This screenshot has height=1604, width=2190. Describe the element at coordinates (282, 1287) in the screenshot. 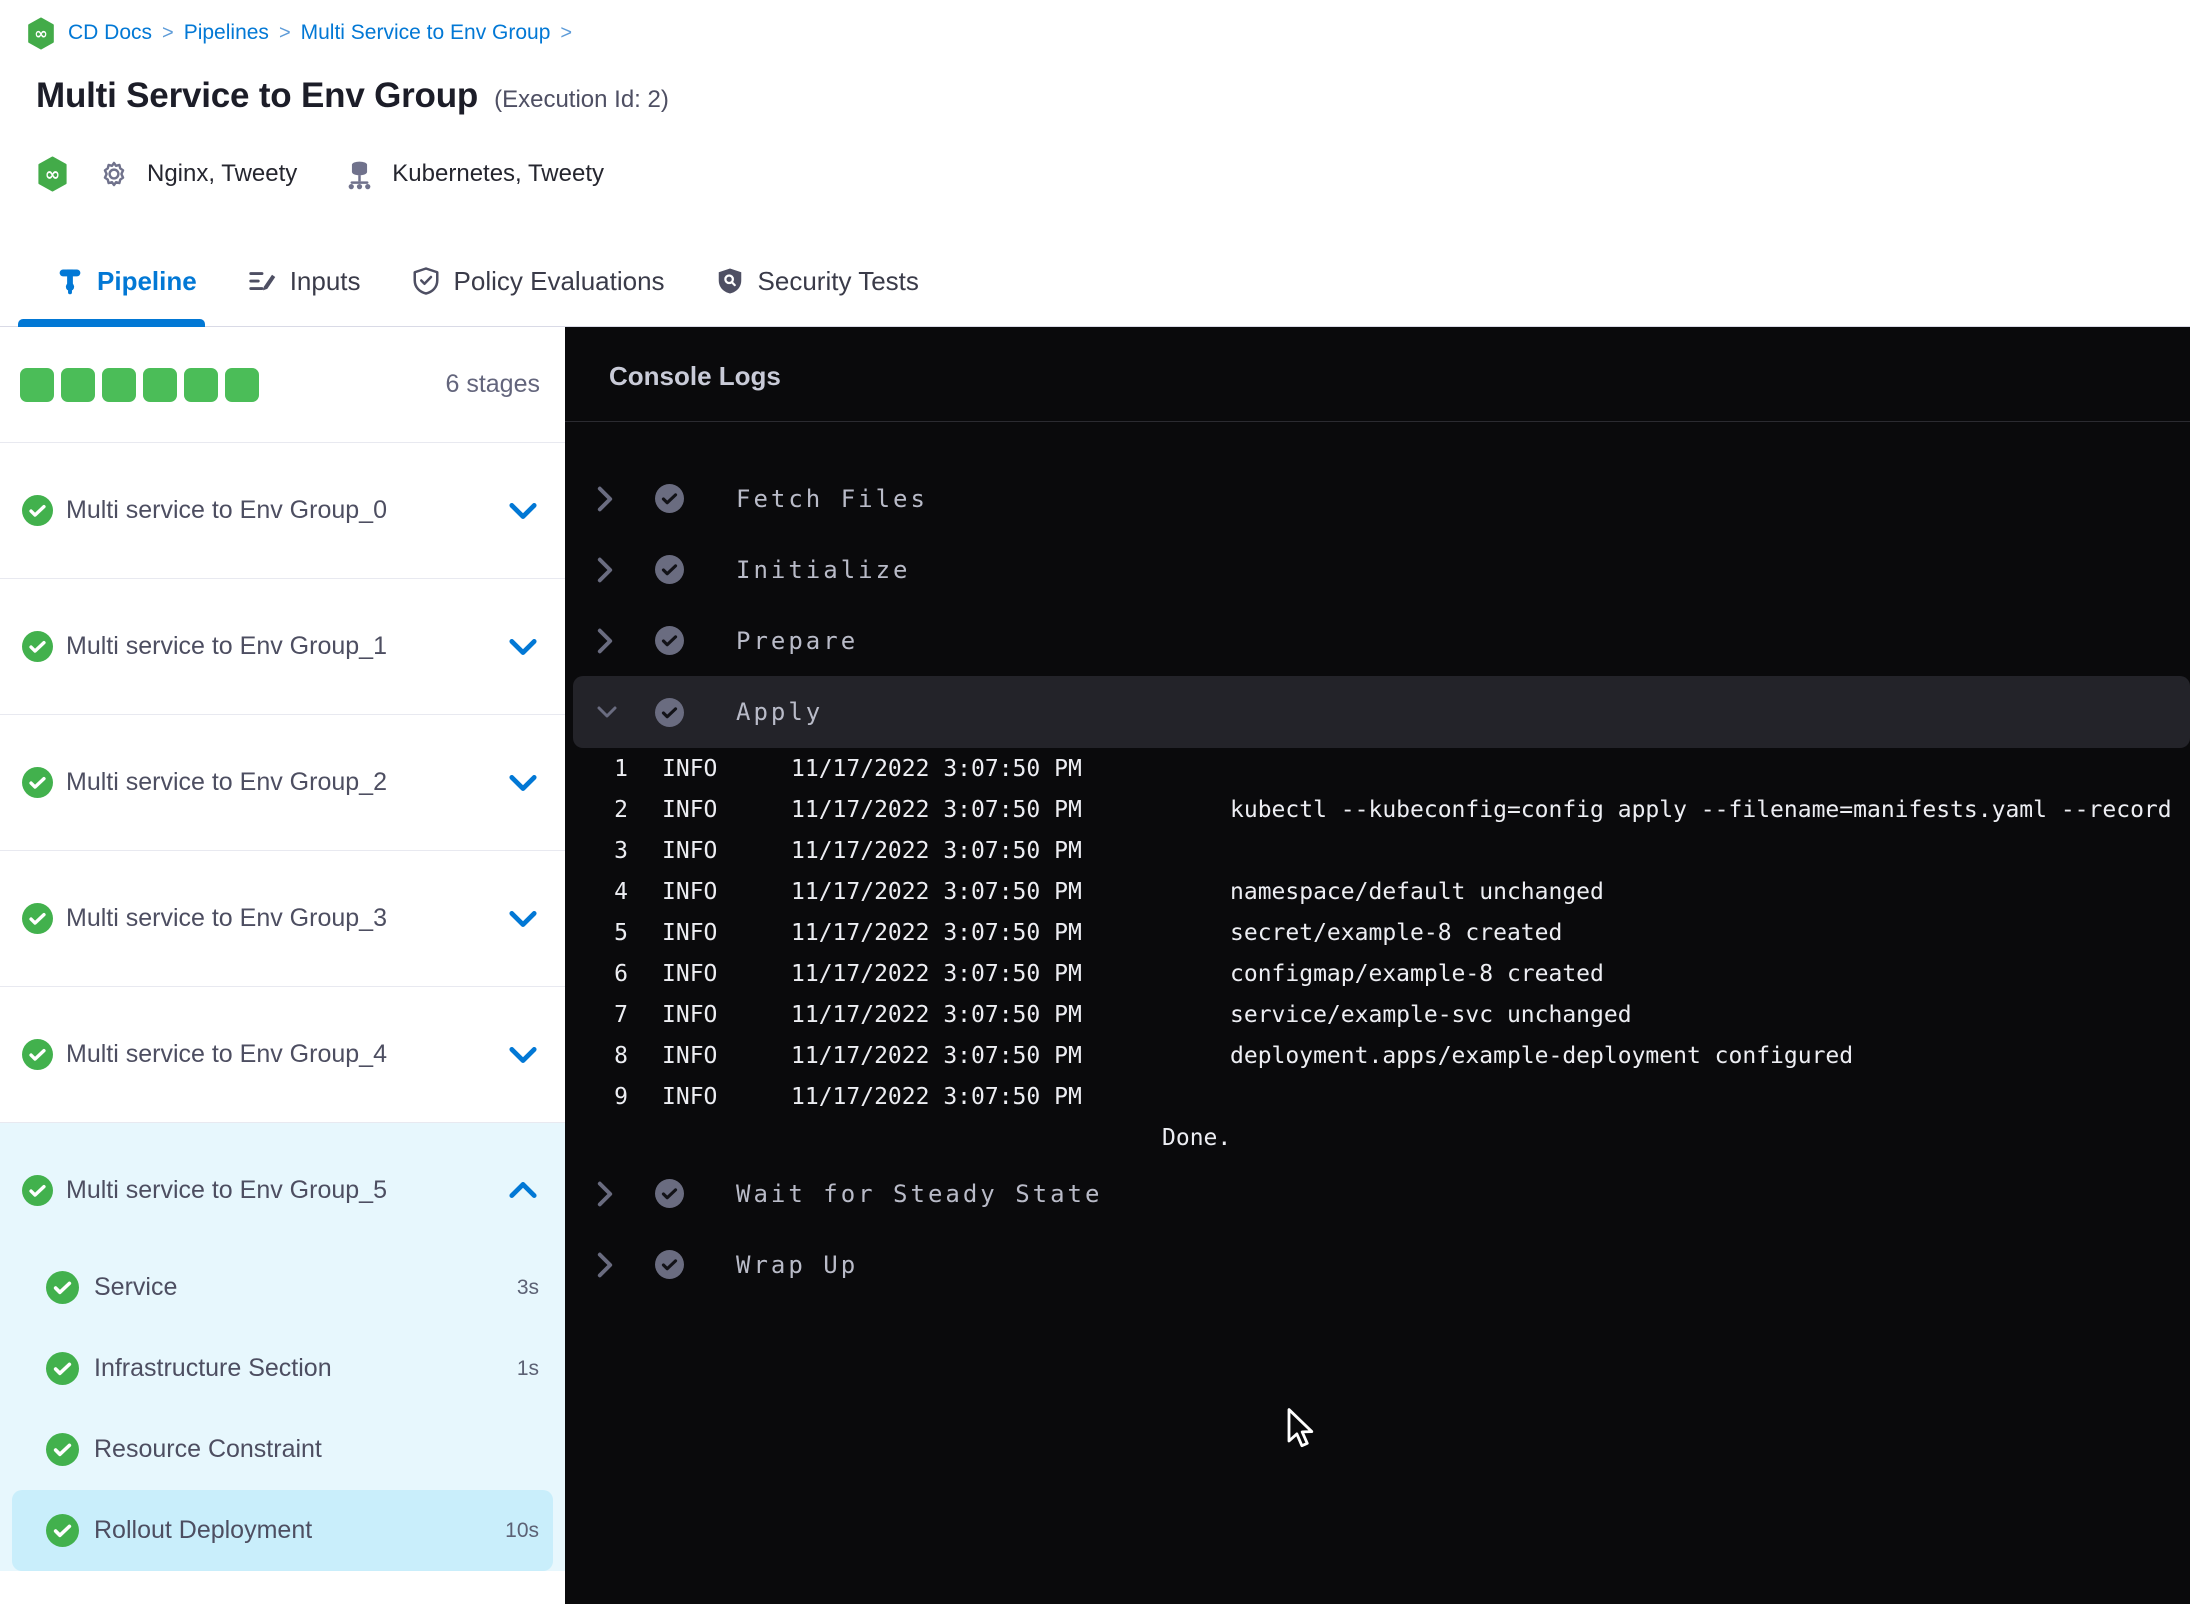

I see `substep-service: Service 3s` at that location.